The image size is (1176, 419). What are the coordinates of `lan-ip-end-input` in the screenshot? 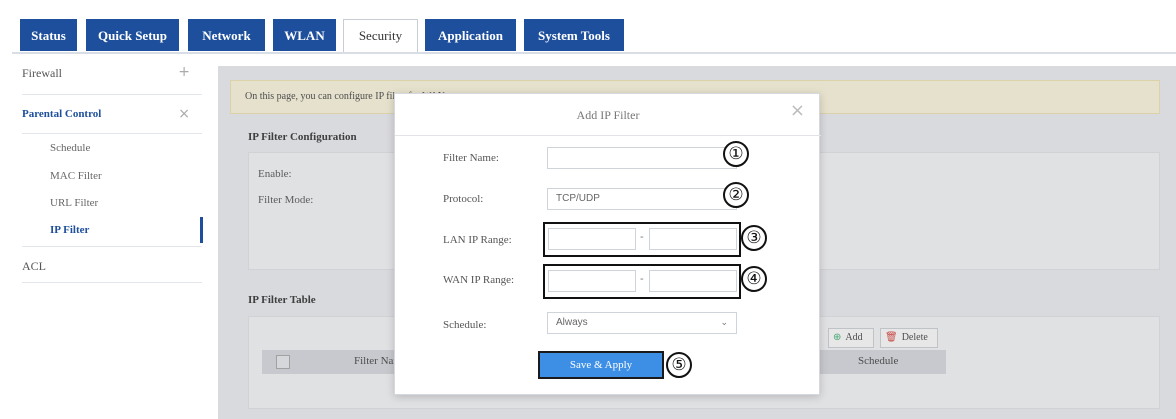 It's located at (693, 239).